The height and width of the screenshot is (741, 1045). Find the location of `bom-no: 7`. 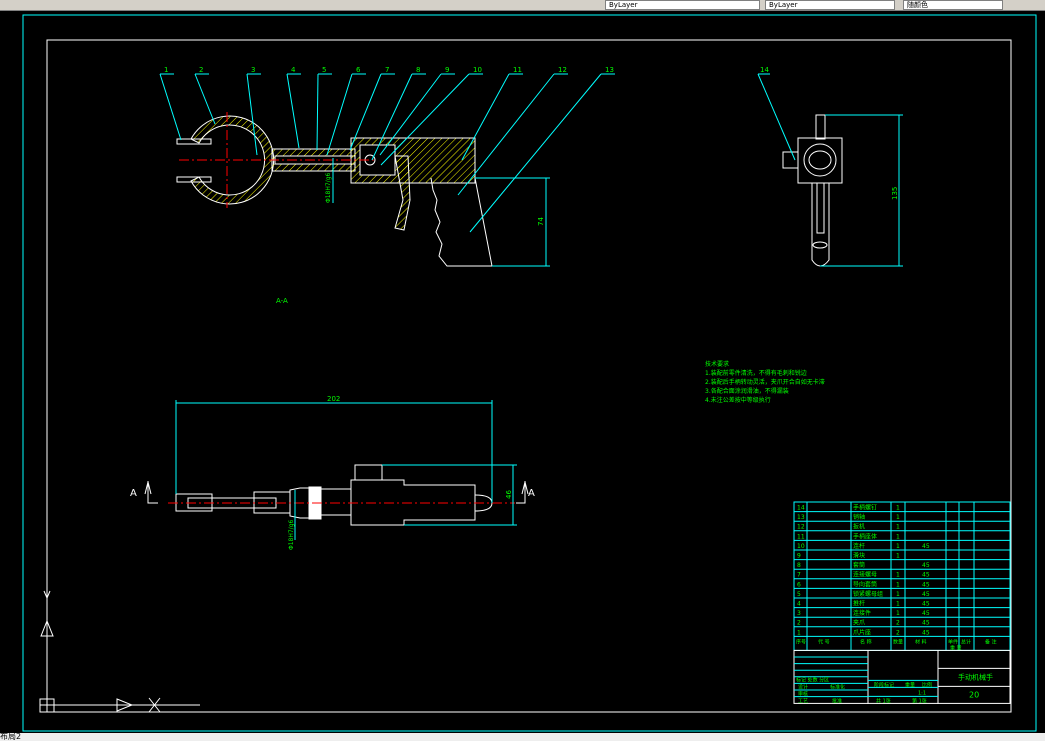

bom-no: 7 is located at coordinates (799, 575).